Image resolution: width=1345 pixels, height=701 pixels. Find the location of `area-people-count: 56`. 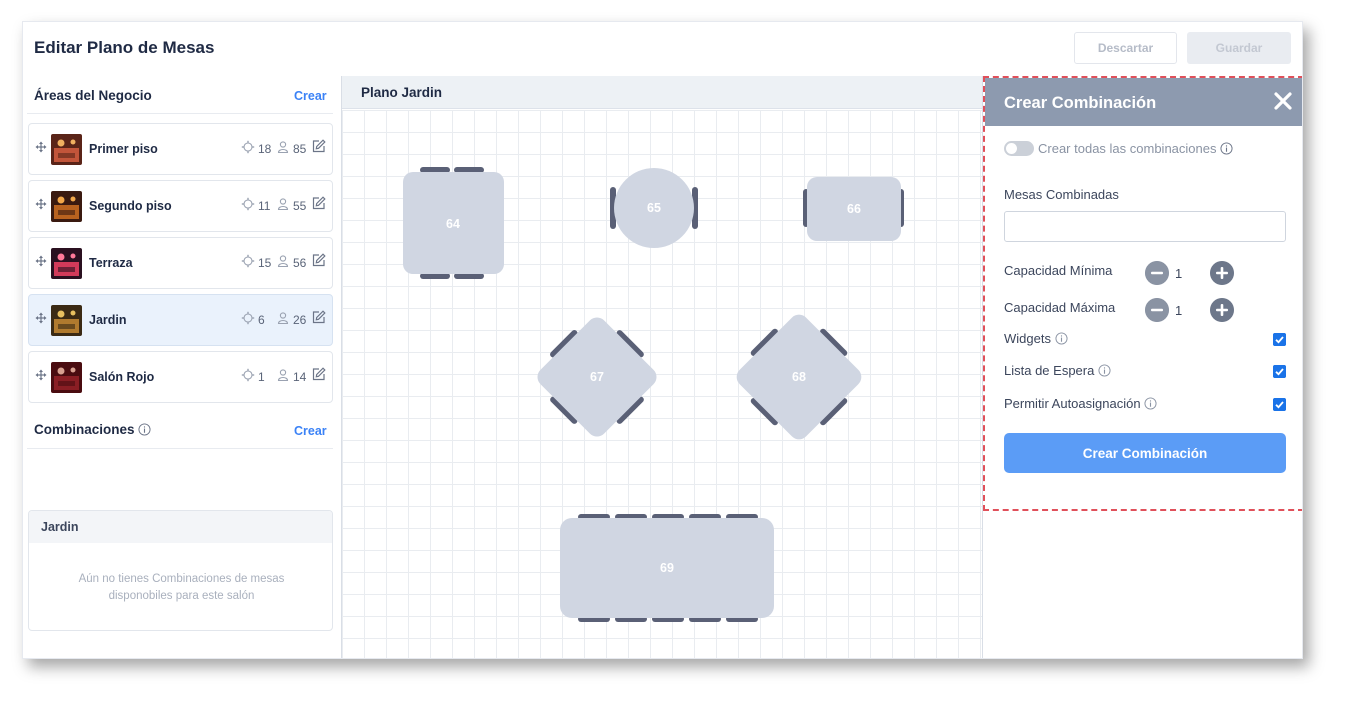

area-people-count: 56 is located at coordinates (300, 263).